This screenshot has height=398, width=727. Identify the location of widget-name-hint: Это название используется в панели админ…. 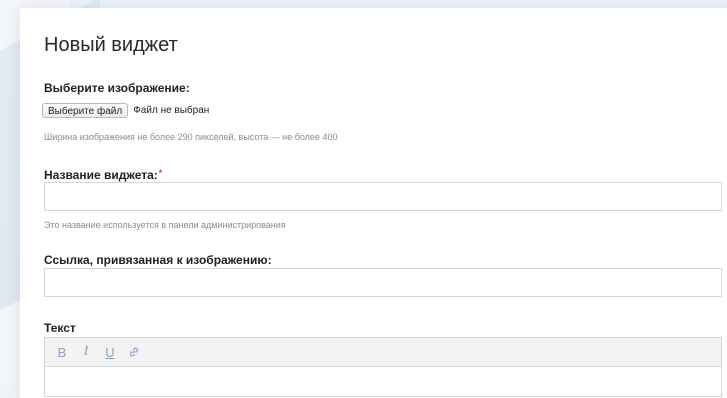
(165, 225).